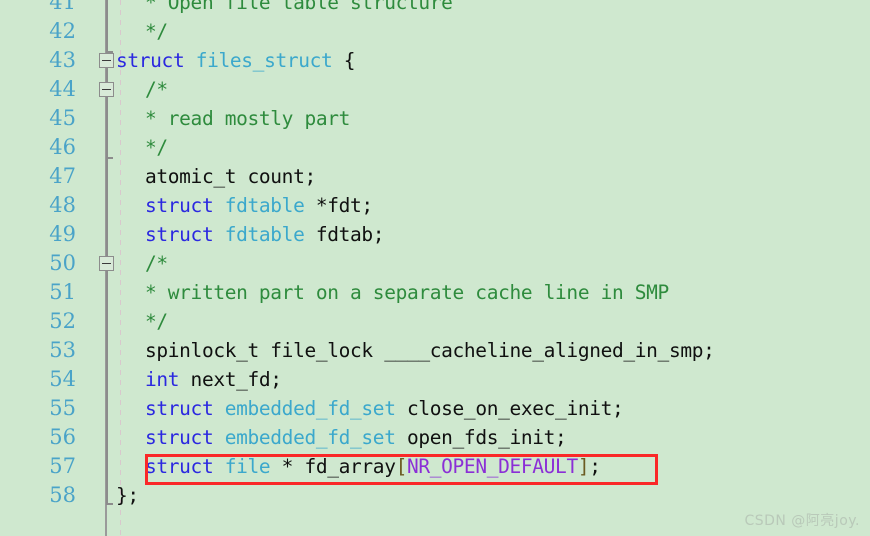  What do you see at coordinates (62, 60) in the screenshot?
I see `line-number: 43` at bounding box center [62, 60].